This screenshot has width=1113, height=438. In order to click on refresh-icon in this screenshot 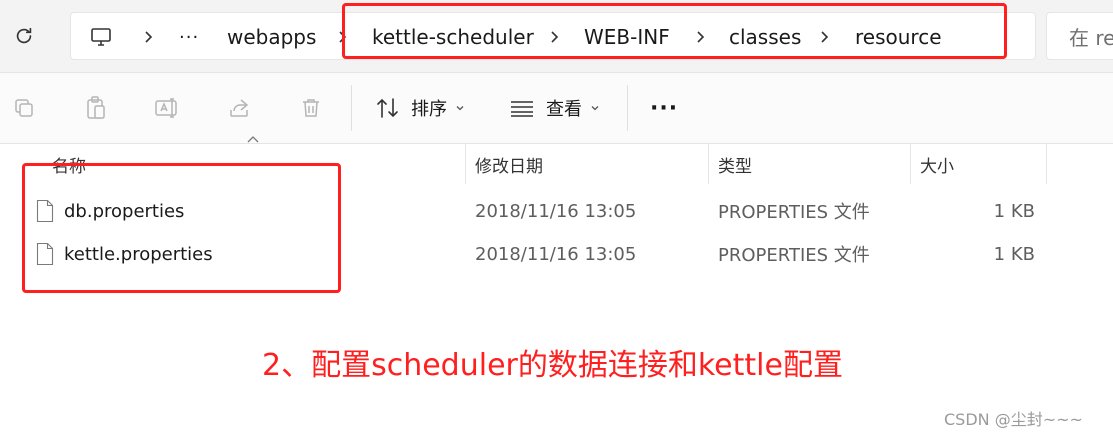, I will do `click(24, 35)`.